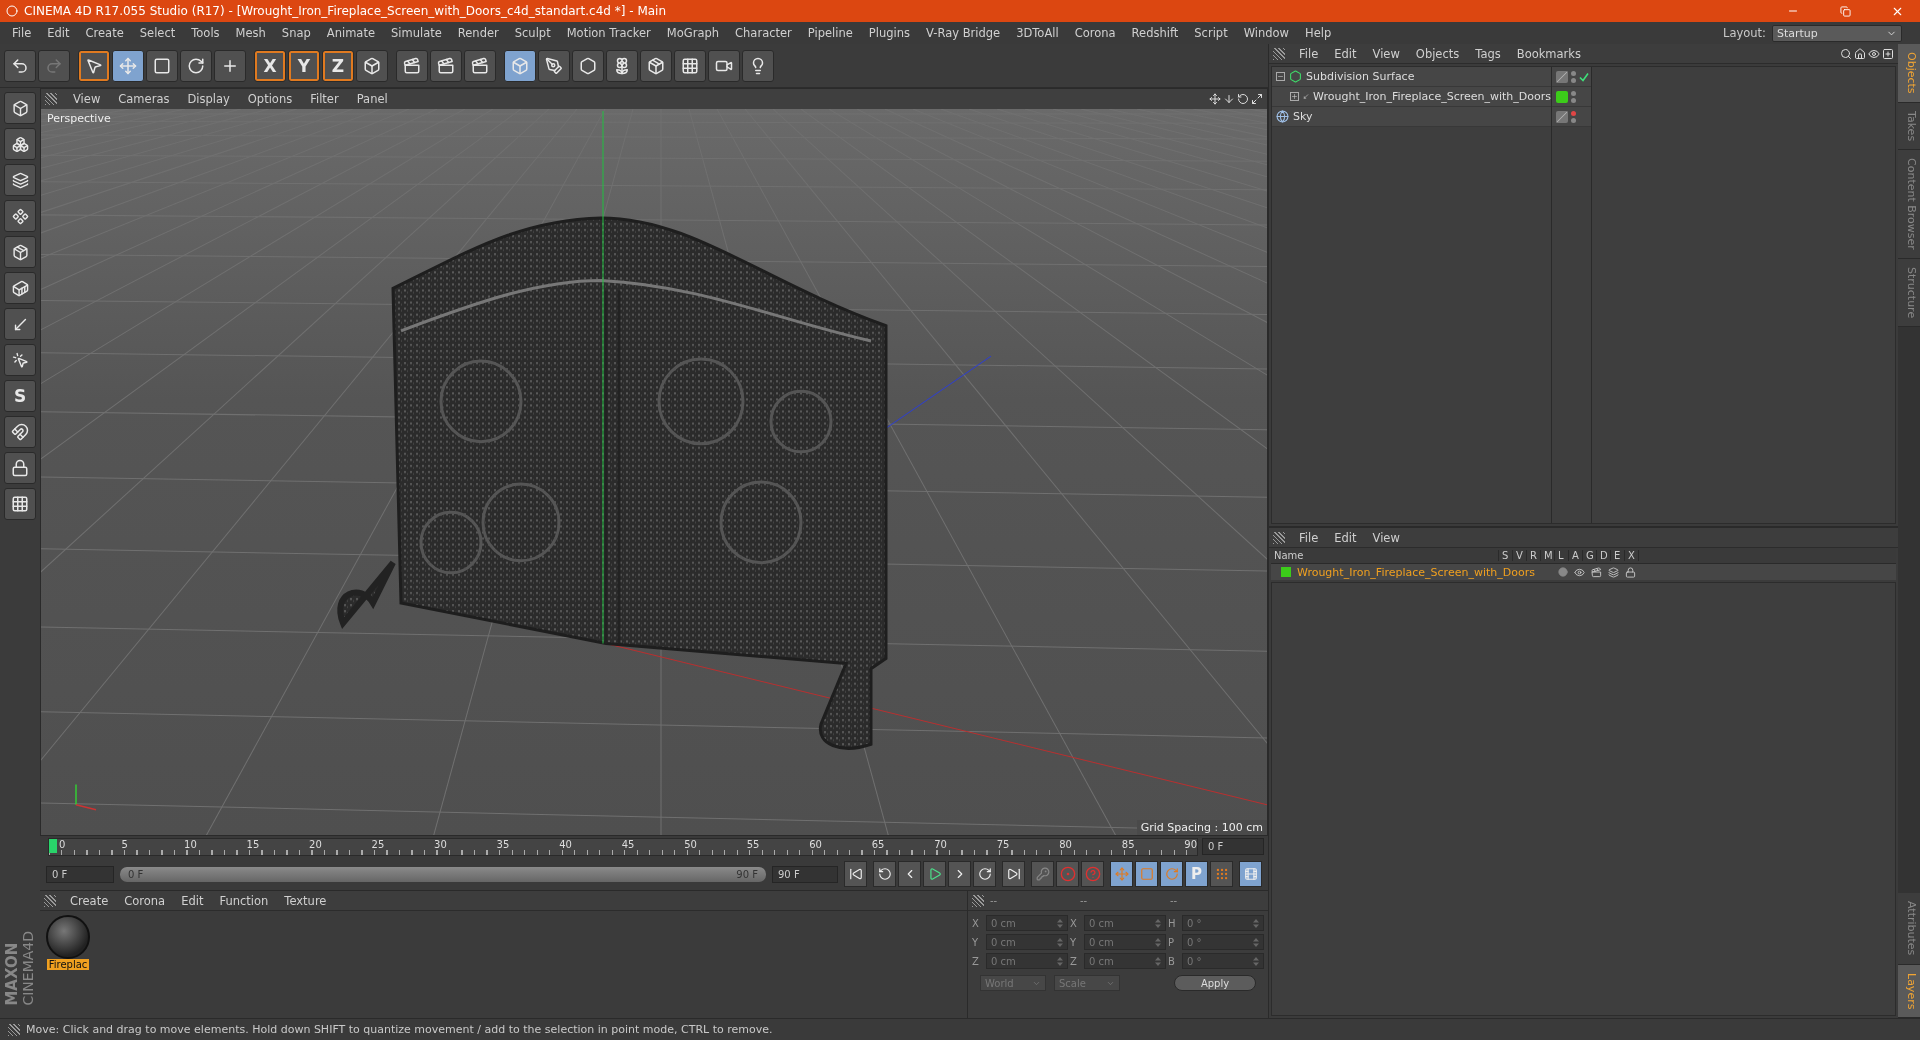 This screenshot has height=1040, width=1920. Describe the element at coordinates (724, 65) in the screenshot. I see `camera-button` at that location.